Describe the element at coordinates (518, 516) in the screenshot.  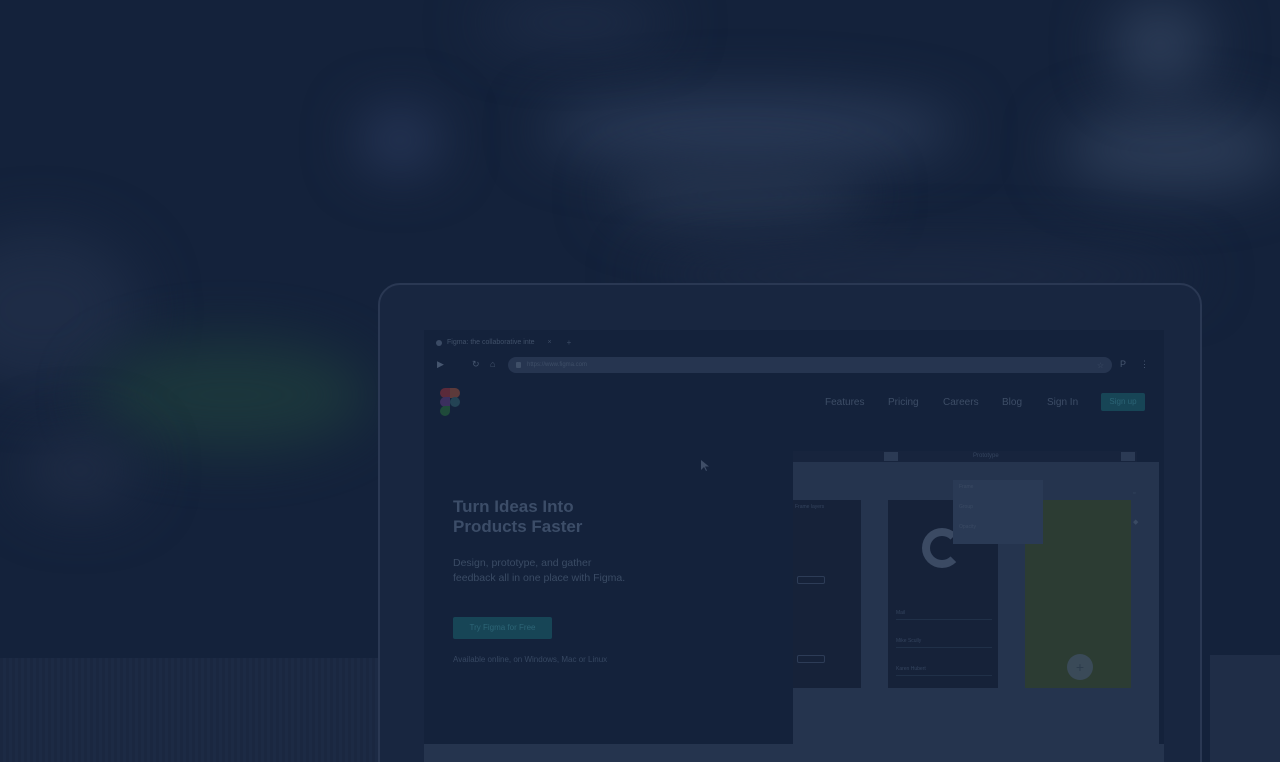
I see `hero-title: Turn Ideas Into Products Faster` at that location.